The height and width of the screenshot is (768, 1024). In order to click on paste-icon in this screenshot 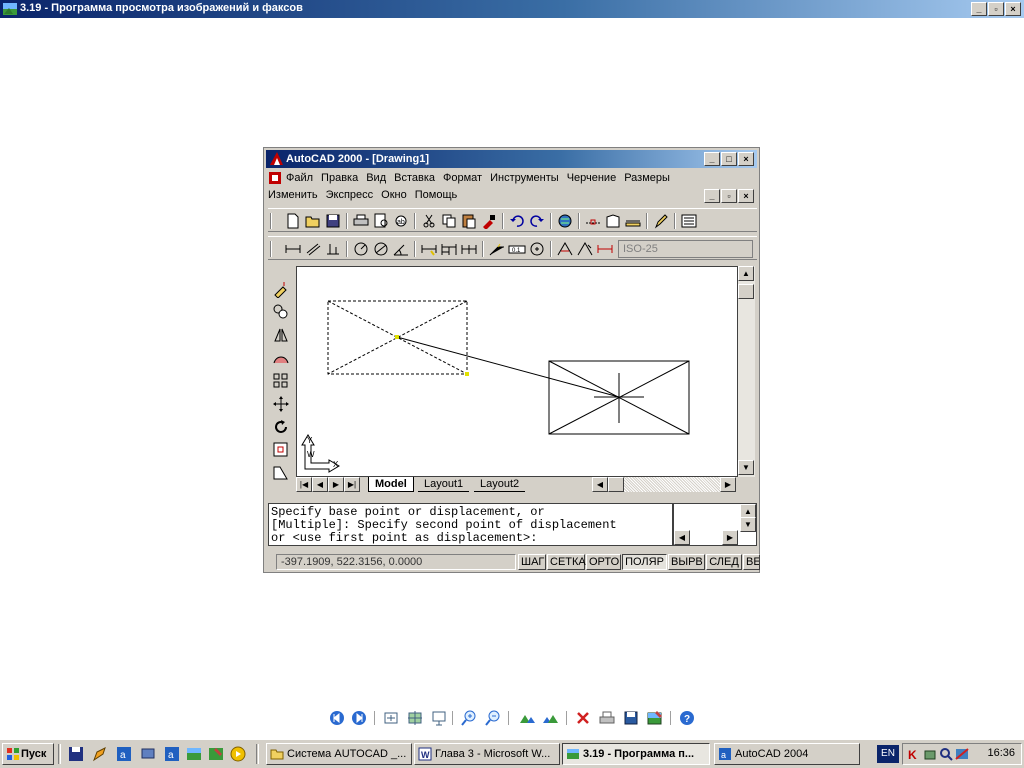, I will do `click(469, 221)`.